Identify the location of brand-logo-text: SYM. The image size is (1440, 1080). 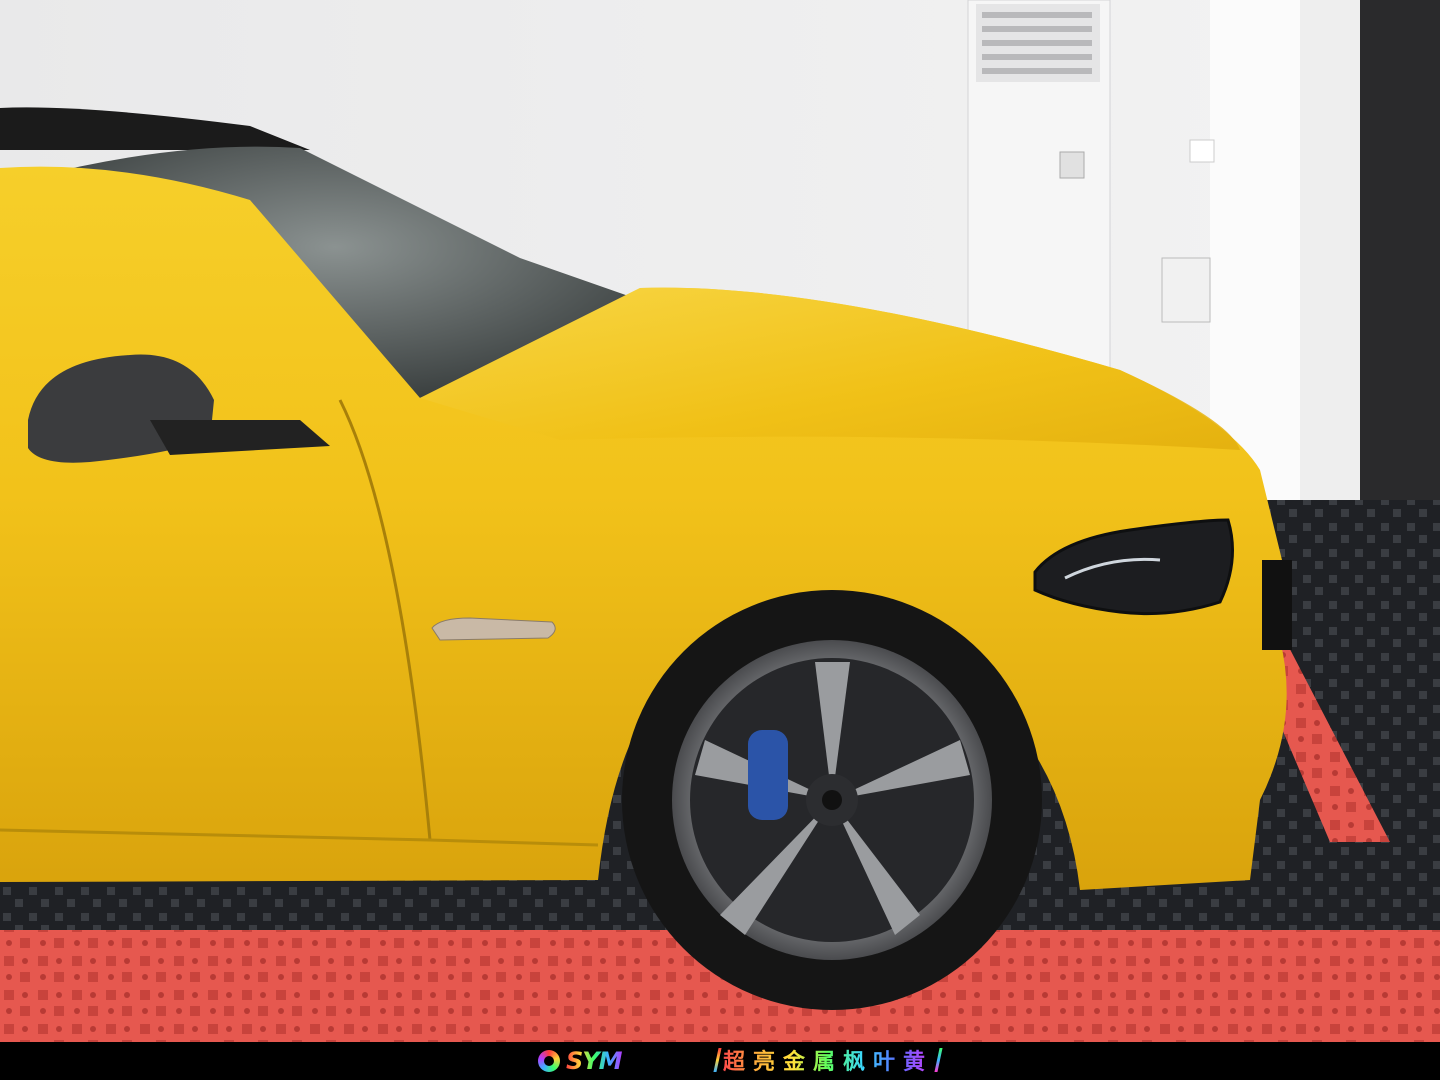
(594, 1061).